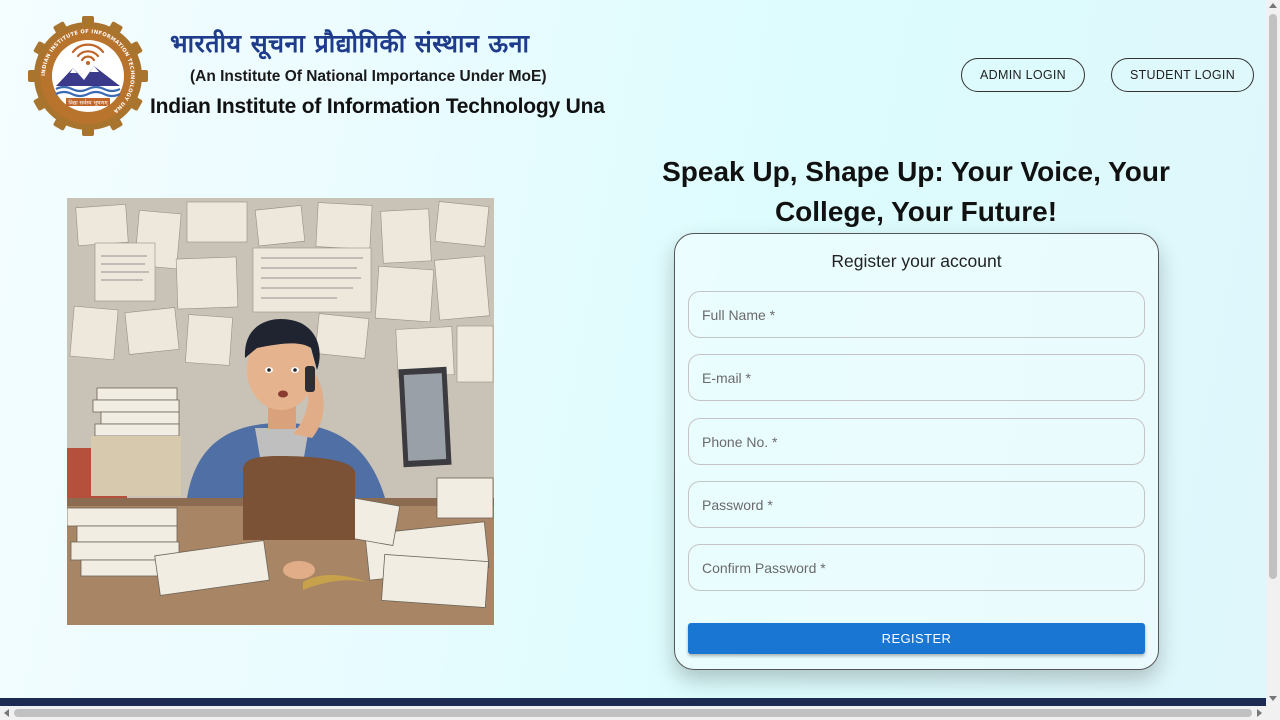  What do you see at coordinates (922, 441) in the screenshot?
I see `phone-input` at bounding box center [922, 441].